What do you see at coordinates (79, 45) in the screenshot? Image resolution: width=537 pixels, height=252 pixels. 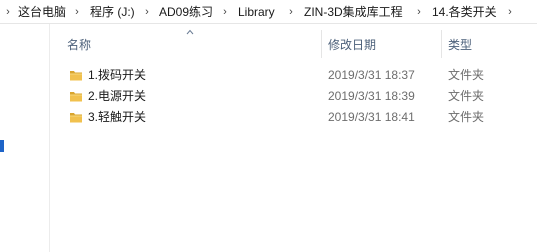 I see `column-header-name: 名称` at bounding box center [79, 45].